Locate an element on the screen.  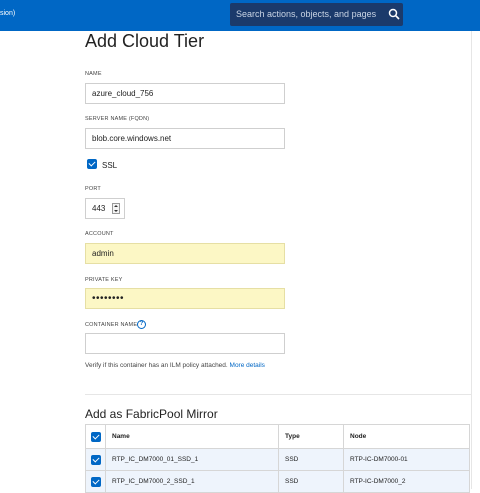
private-key-field: •••••••• is located at coordinates (185, 298).